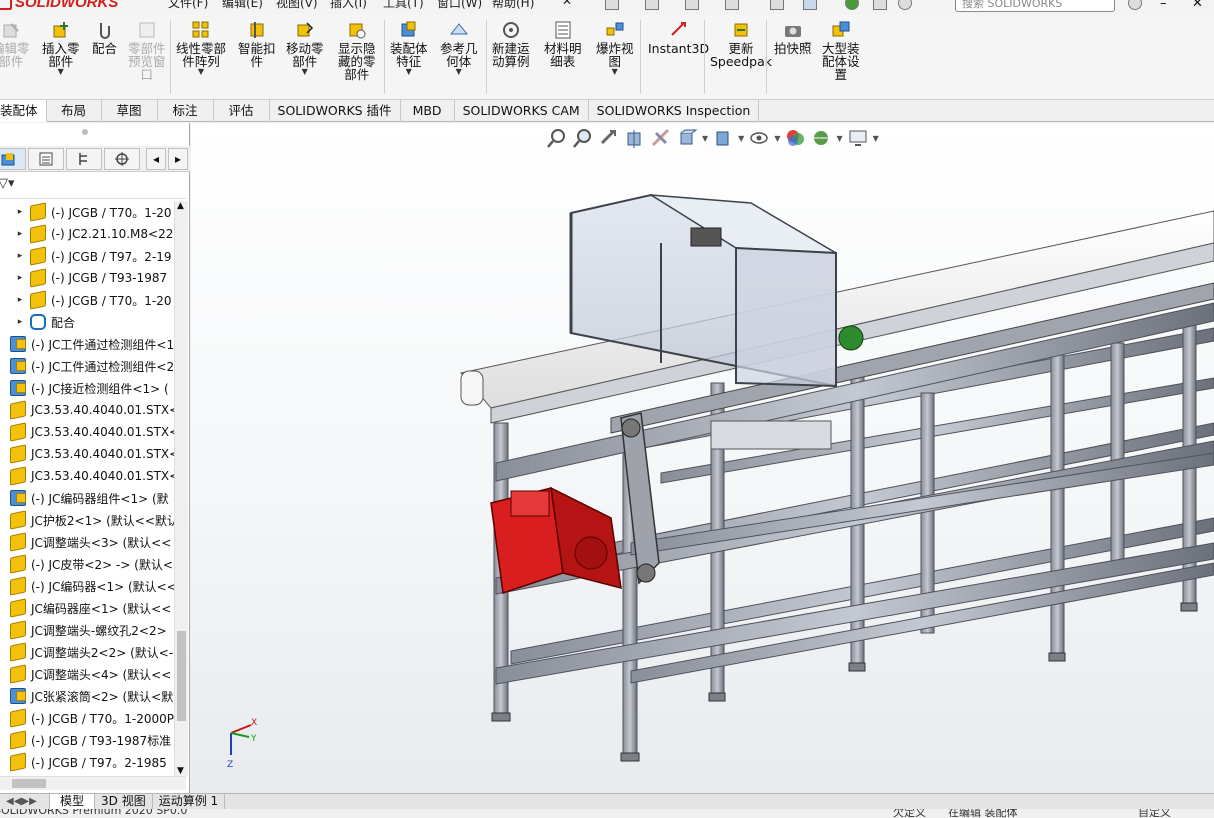  Describe the element at coordinates (59, 5) in the screenshot. I see `solidworks-logo: SOLIDWORKS` at that location.